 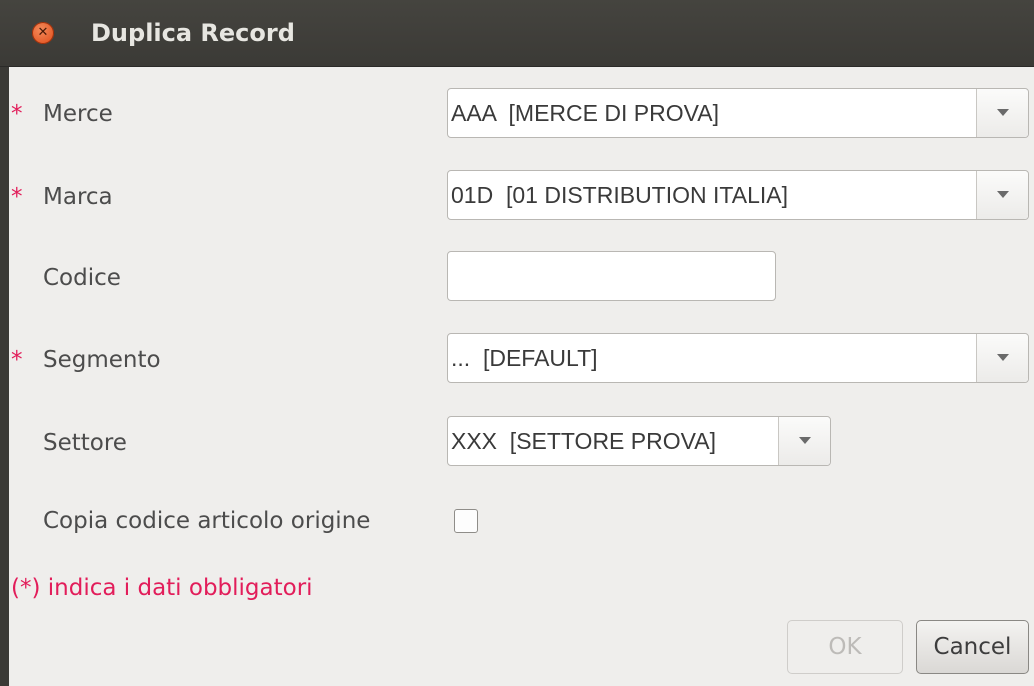 I want to click on segmento-label: Segmento, so click(x=102, y=360).